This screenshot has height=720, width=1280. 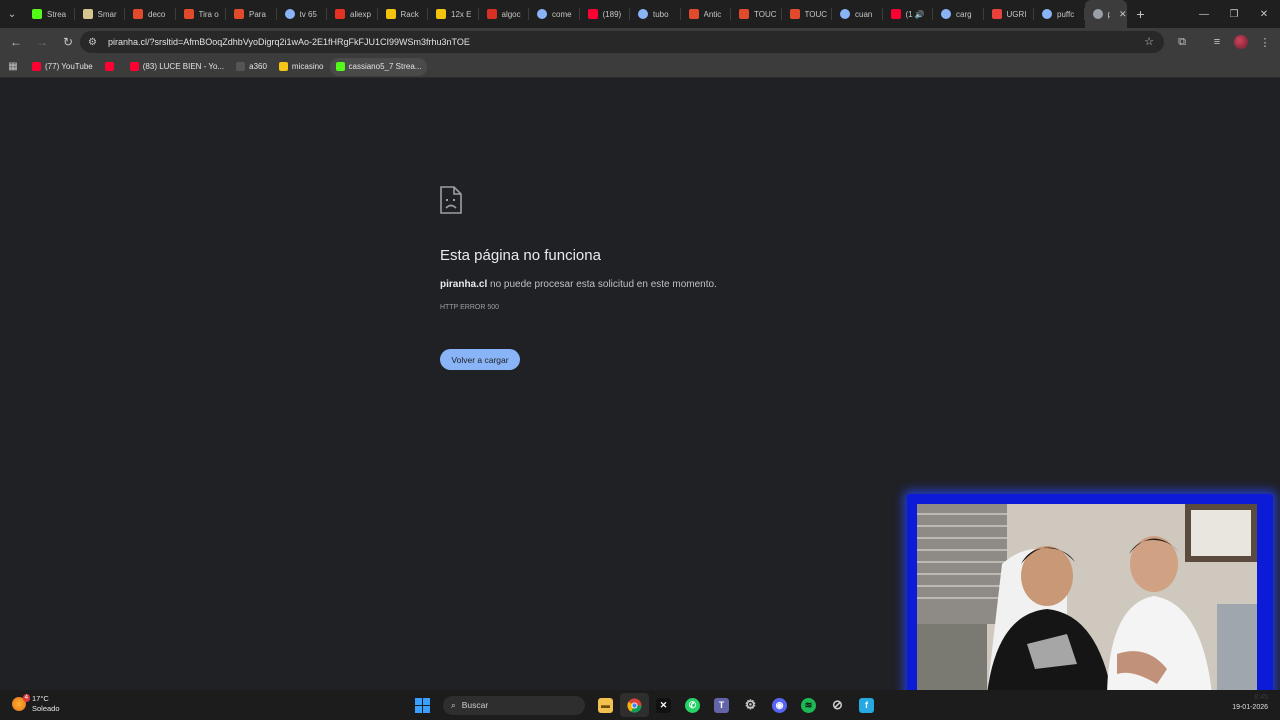 I want to click on bookmark-3: a360, so click(x=251, y=67).